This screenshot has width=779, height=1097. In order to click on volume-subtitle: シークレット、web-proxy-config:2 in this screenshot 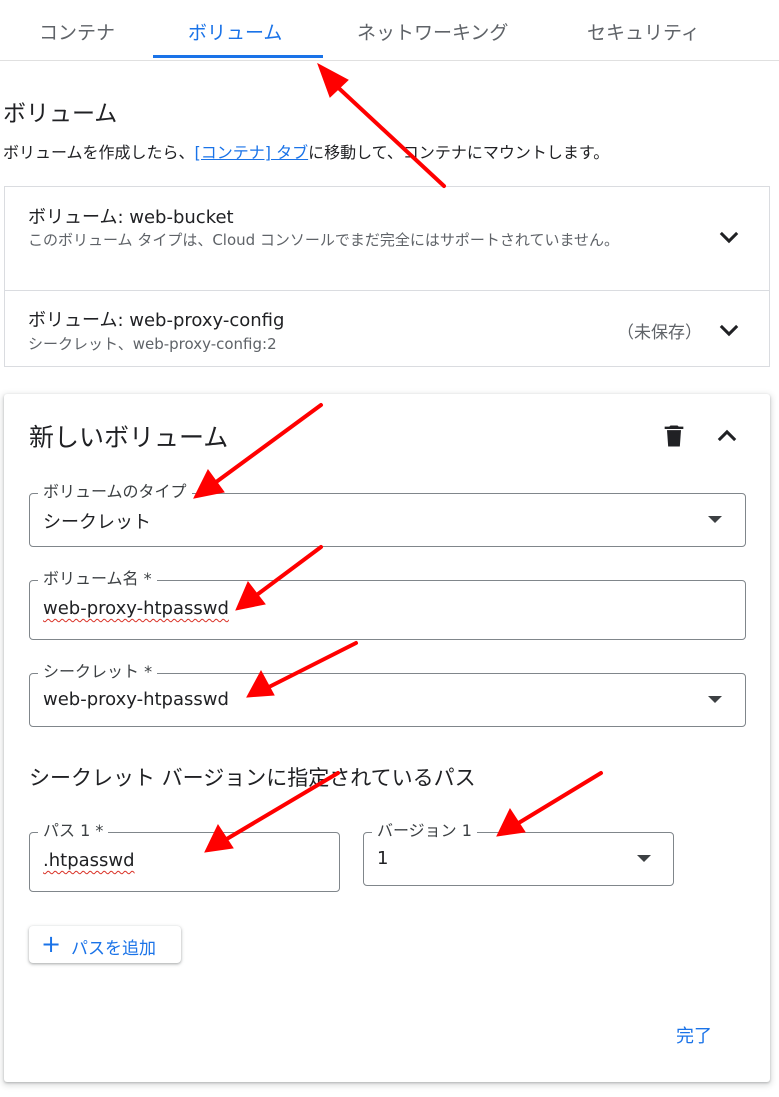, I will do `click(152, 344)`.